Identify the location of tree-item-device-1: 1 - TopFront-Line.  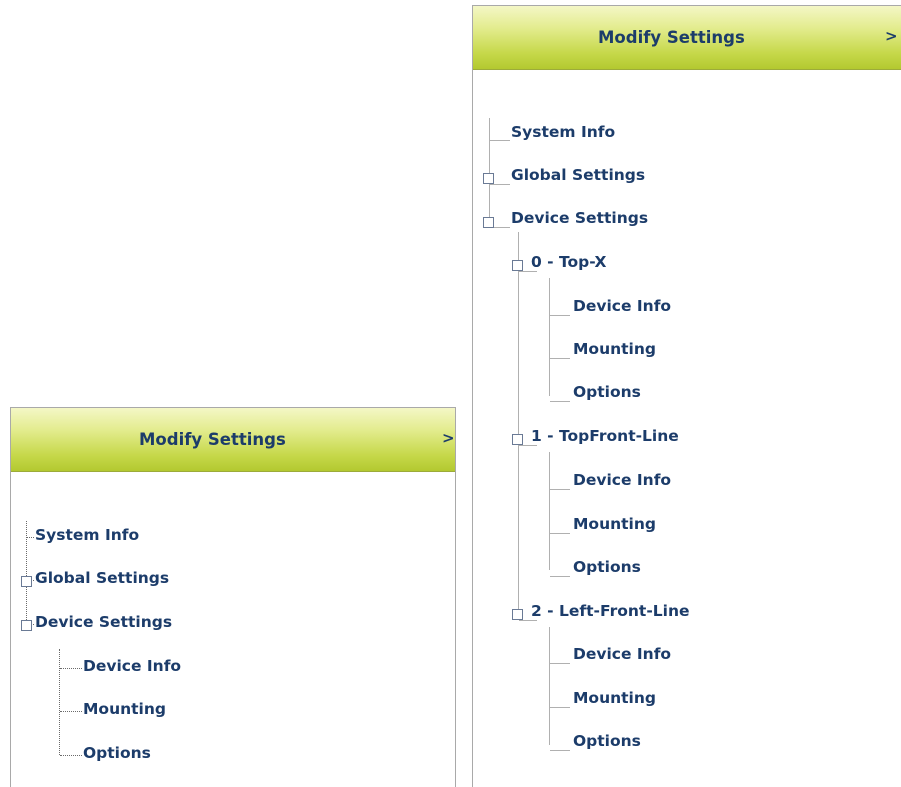
(605, 436).